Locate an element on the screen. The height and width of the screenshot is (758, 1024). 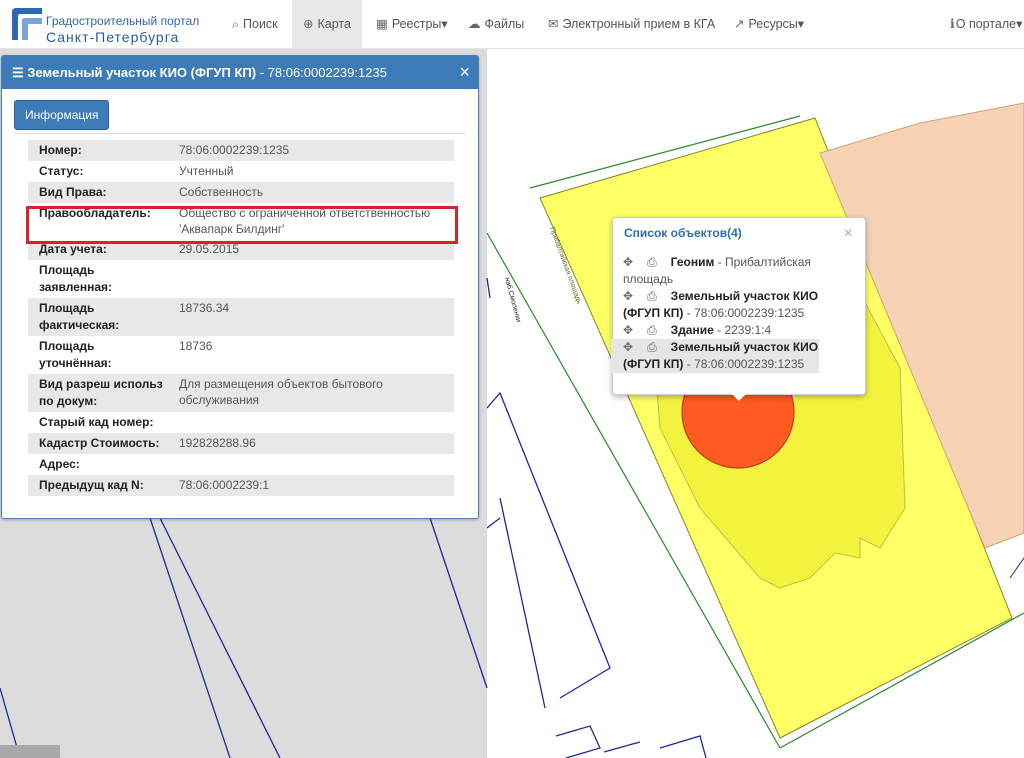
list-item: ✥ ⎙ Здание - 2239:1:4 is located at coordinates (734, 330).